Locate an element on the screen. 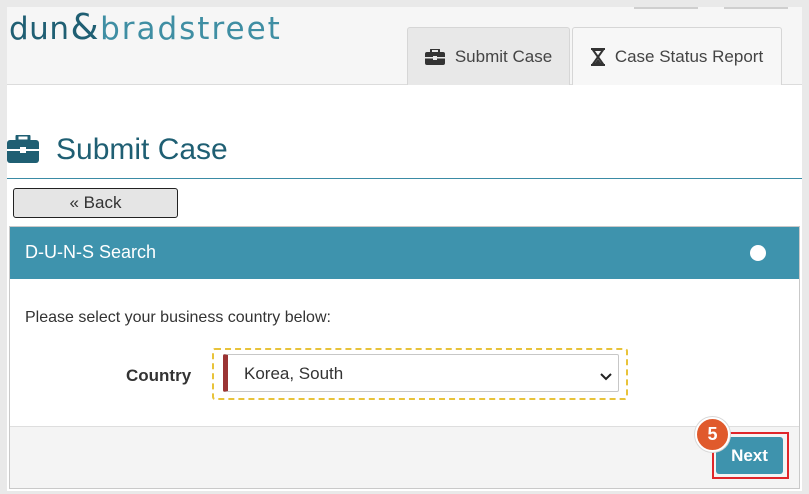 Image resolution: width=809 pixels, height=494 pixels. dnb-logo: dun&bradstreet is located at coordinates (145, 27).